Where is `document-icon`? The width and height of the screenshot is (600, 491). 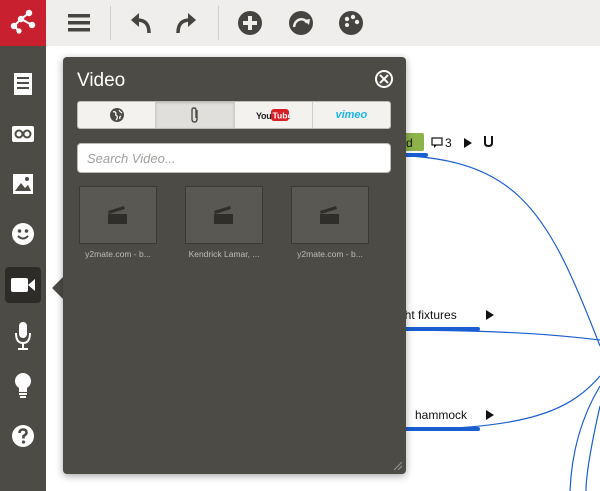
document-icon is located at coordinates (23, 84).